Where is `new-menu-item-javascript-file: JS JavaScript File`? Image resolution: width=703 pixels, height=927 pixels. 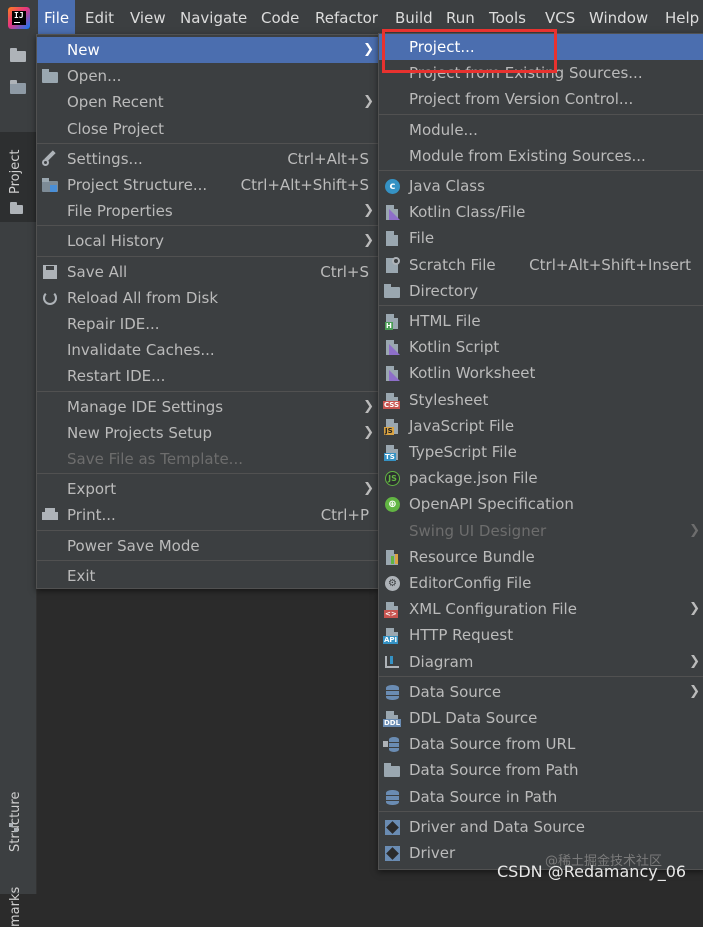
new-menu-item-javascript-file: JS JavaScript File is located at coordinates (541, 426).